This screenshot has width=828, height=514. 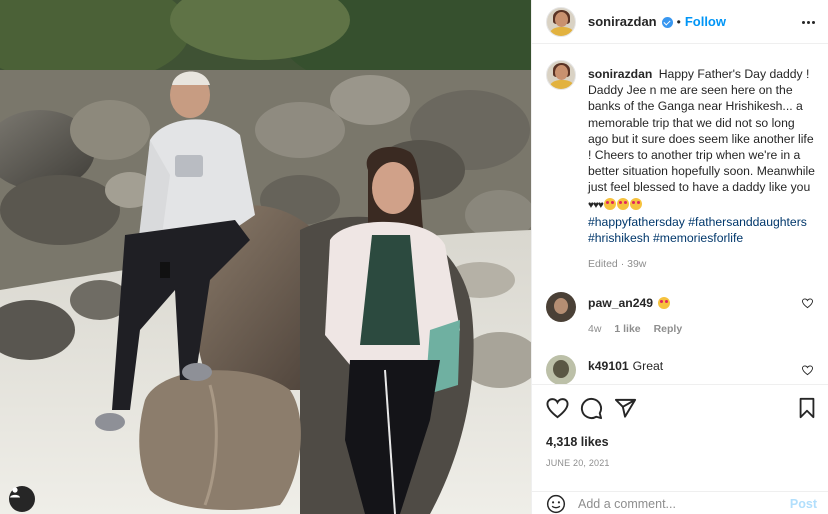 I want to click on post-header: sonirazdan • Follow, so click(x=680, y=22).